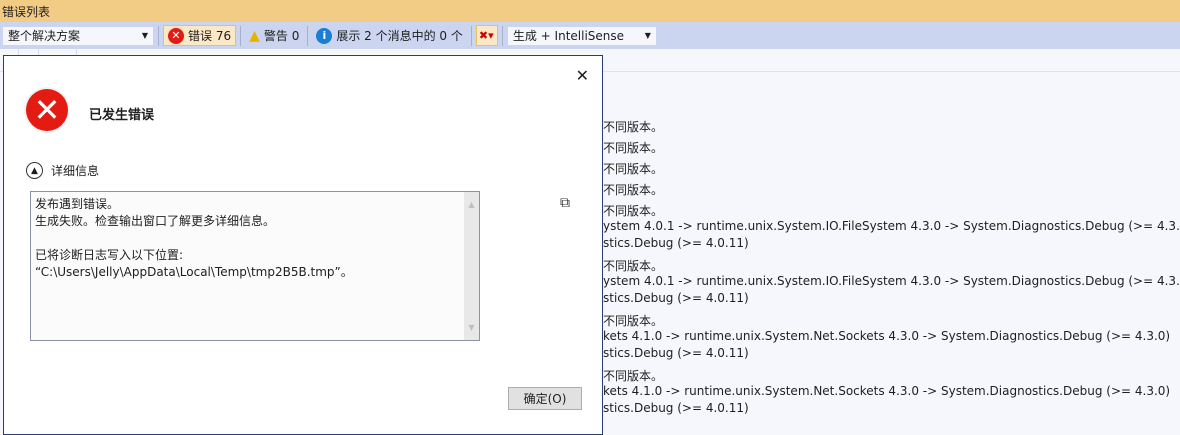 Image resolution: width=1180 pixels, height=435 pixels. What do you see at coordinates (255, 238) in the screenshot?
I see `details-line` at bounding box center [255, 238].